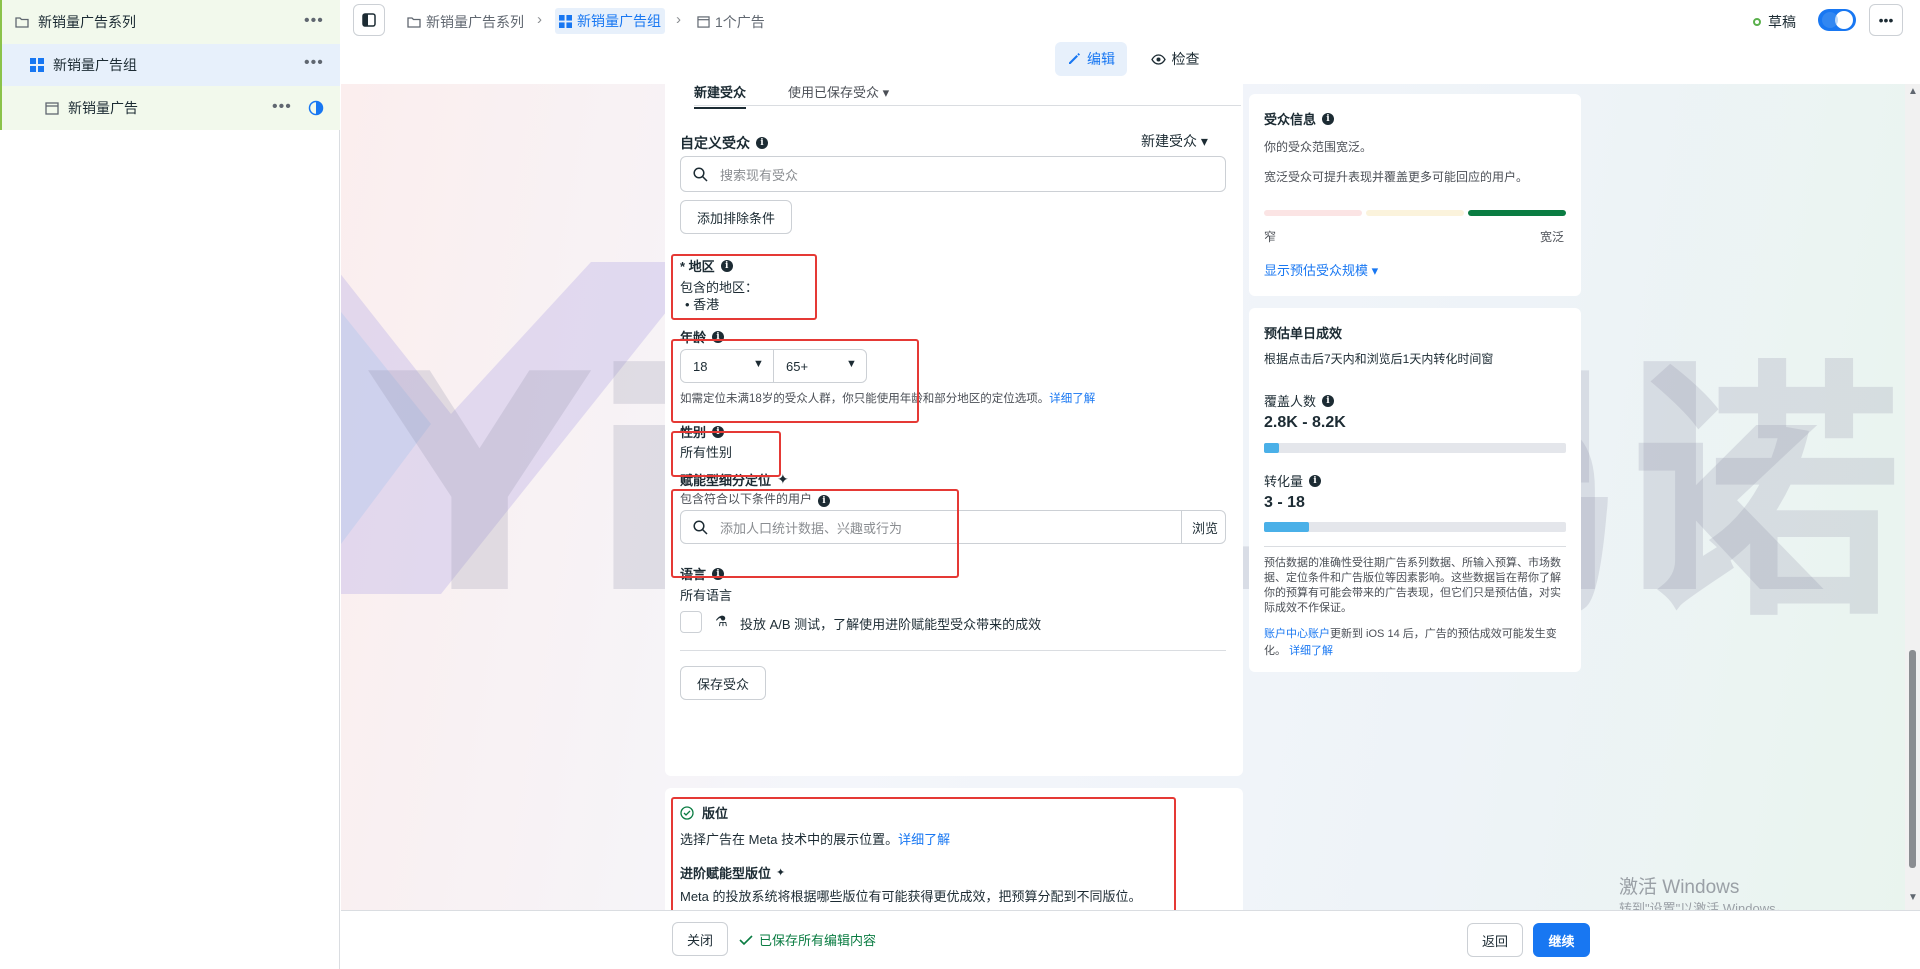 Image resolution: width=1920 pixels, height=969 pixels. Describe the element at coordinates (1913, 897) in the screenshot. I see `scroll-down-icon: ▼` at that location.